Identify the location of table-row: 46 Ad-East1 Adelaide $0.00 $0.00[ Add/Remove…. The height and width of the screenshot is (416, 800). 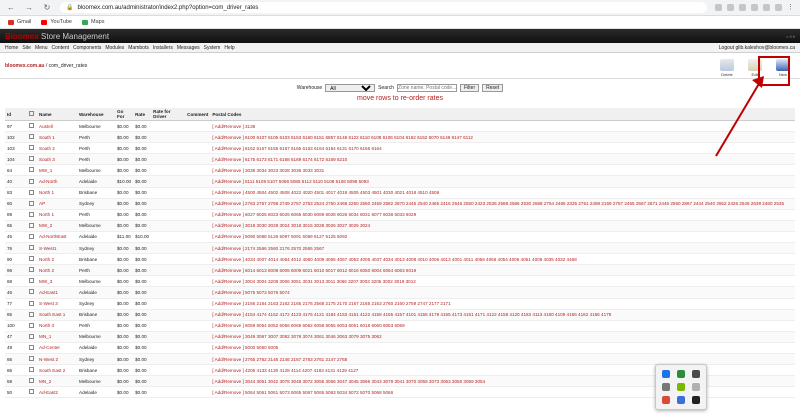
(400, 292).